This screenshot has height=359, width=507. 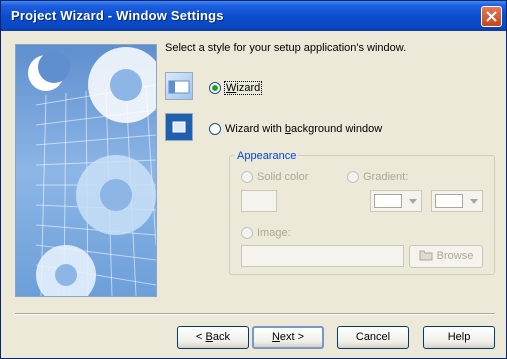 I want to click on next-label: Next >, so click(x=288, y=337).